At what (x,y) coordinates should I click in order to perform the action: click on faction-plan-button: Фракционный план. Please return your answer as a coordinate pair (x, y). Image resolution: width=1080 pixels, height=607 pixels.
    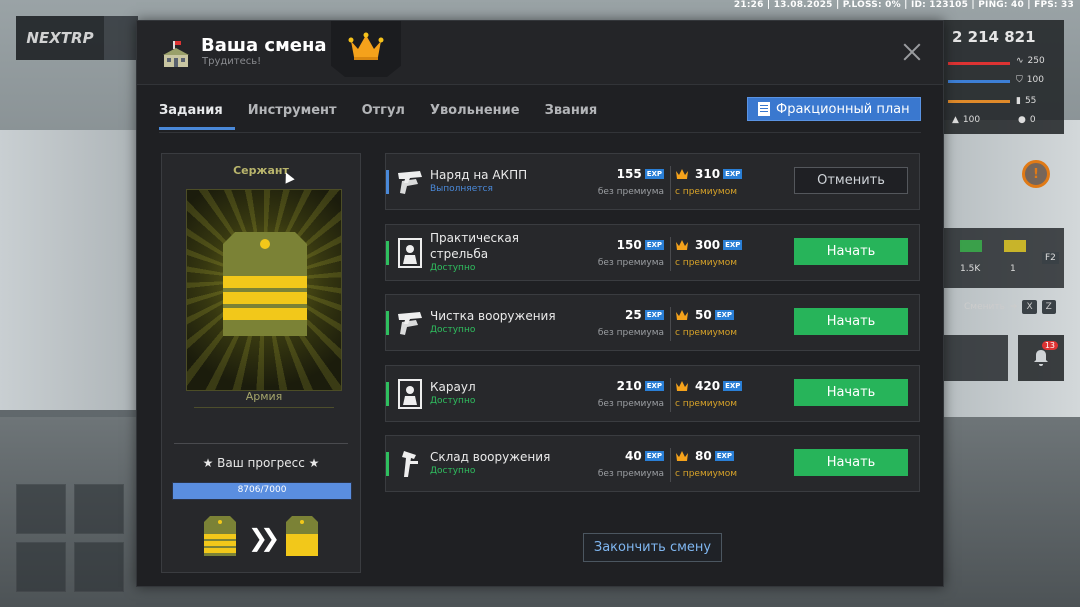
    Looking at the image, I should click on (834, 109).